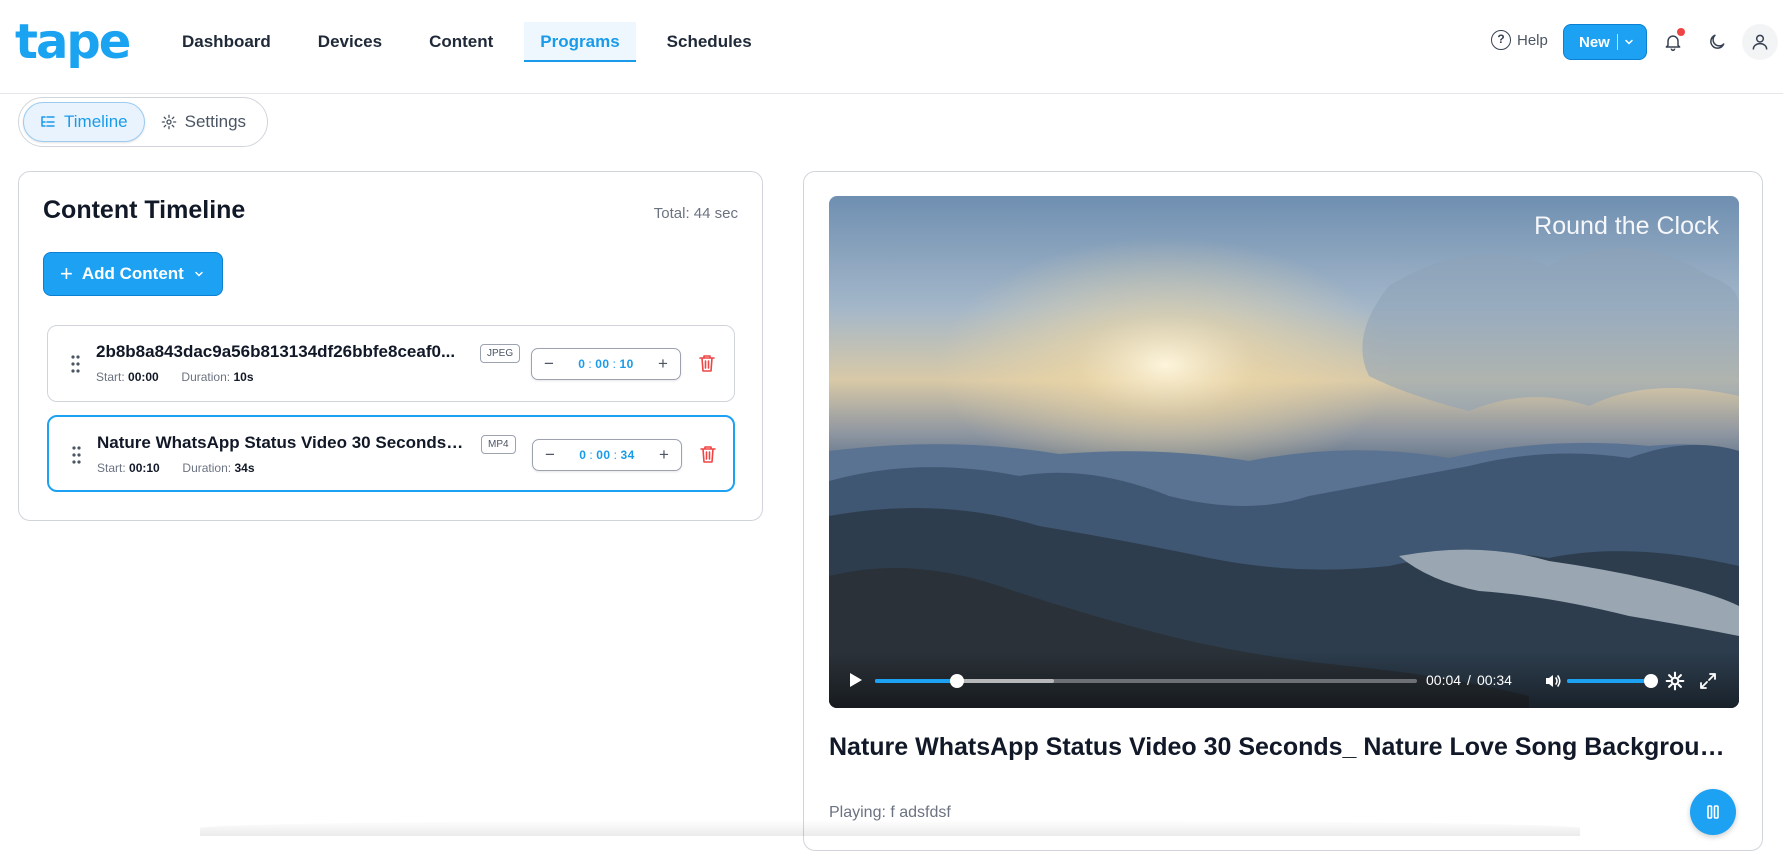  What do you see at coordinates (1501, 40) in the screenshot?
I see `help-icon: ?` at bounding box center [1501, 40].